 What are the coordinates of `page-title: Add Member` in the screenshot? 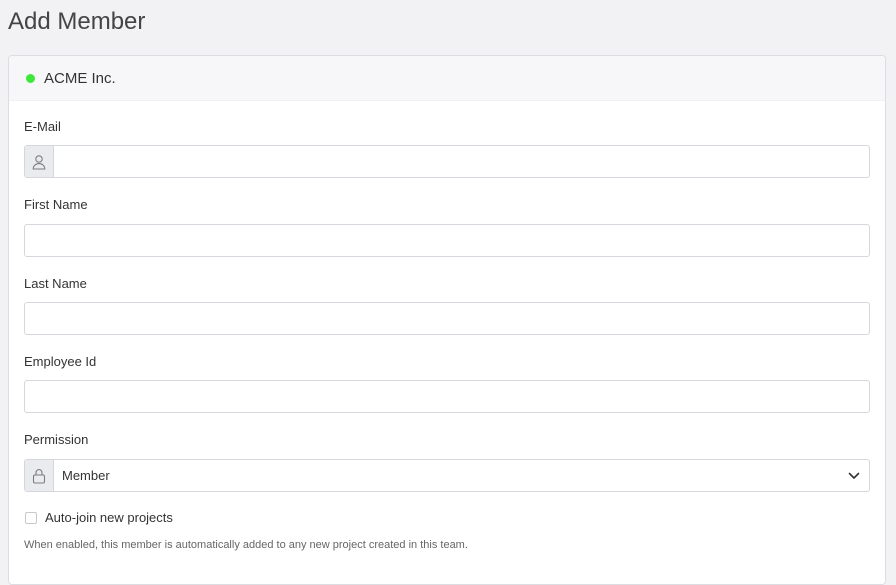 It's located at (77, 21).